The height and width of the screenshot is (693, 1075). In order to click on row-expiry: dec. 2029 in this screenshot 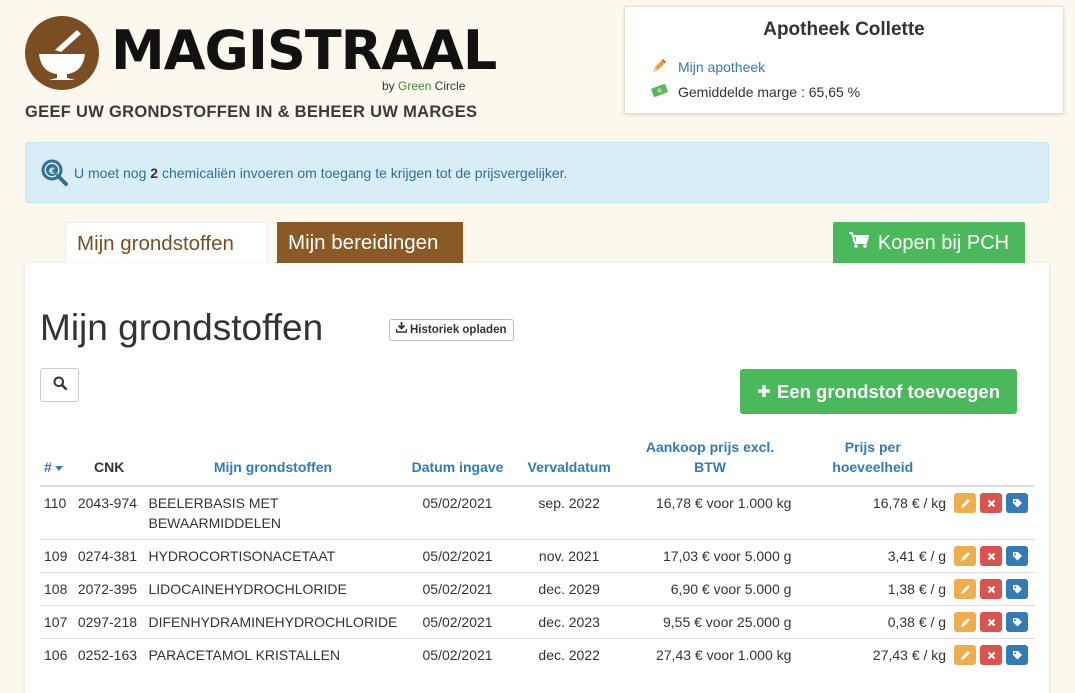, I will do `click(569, 589)`.